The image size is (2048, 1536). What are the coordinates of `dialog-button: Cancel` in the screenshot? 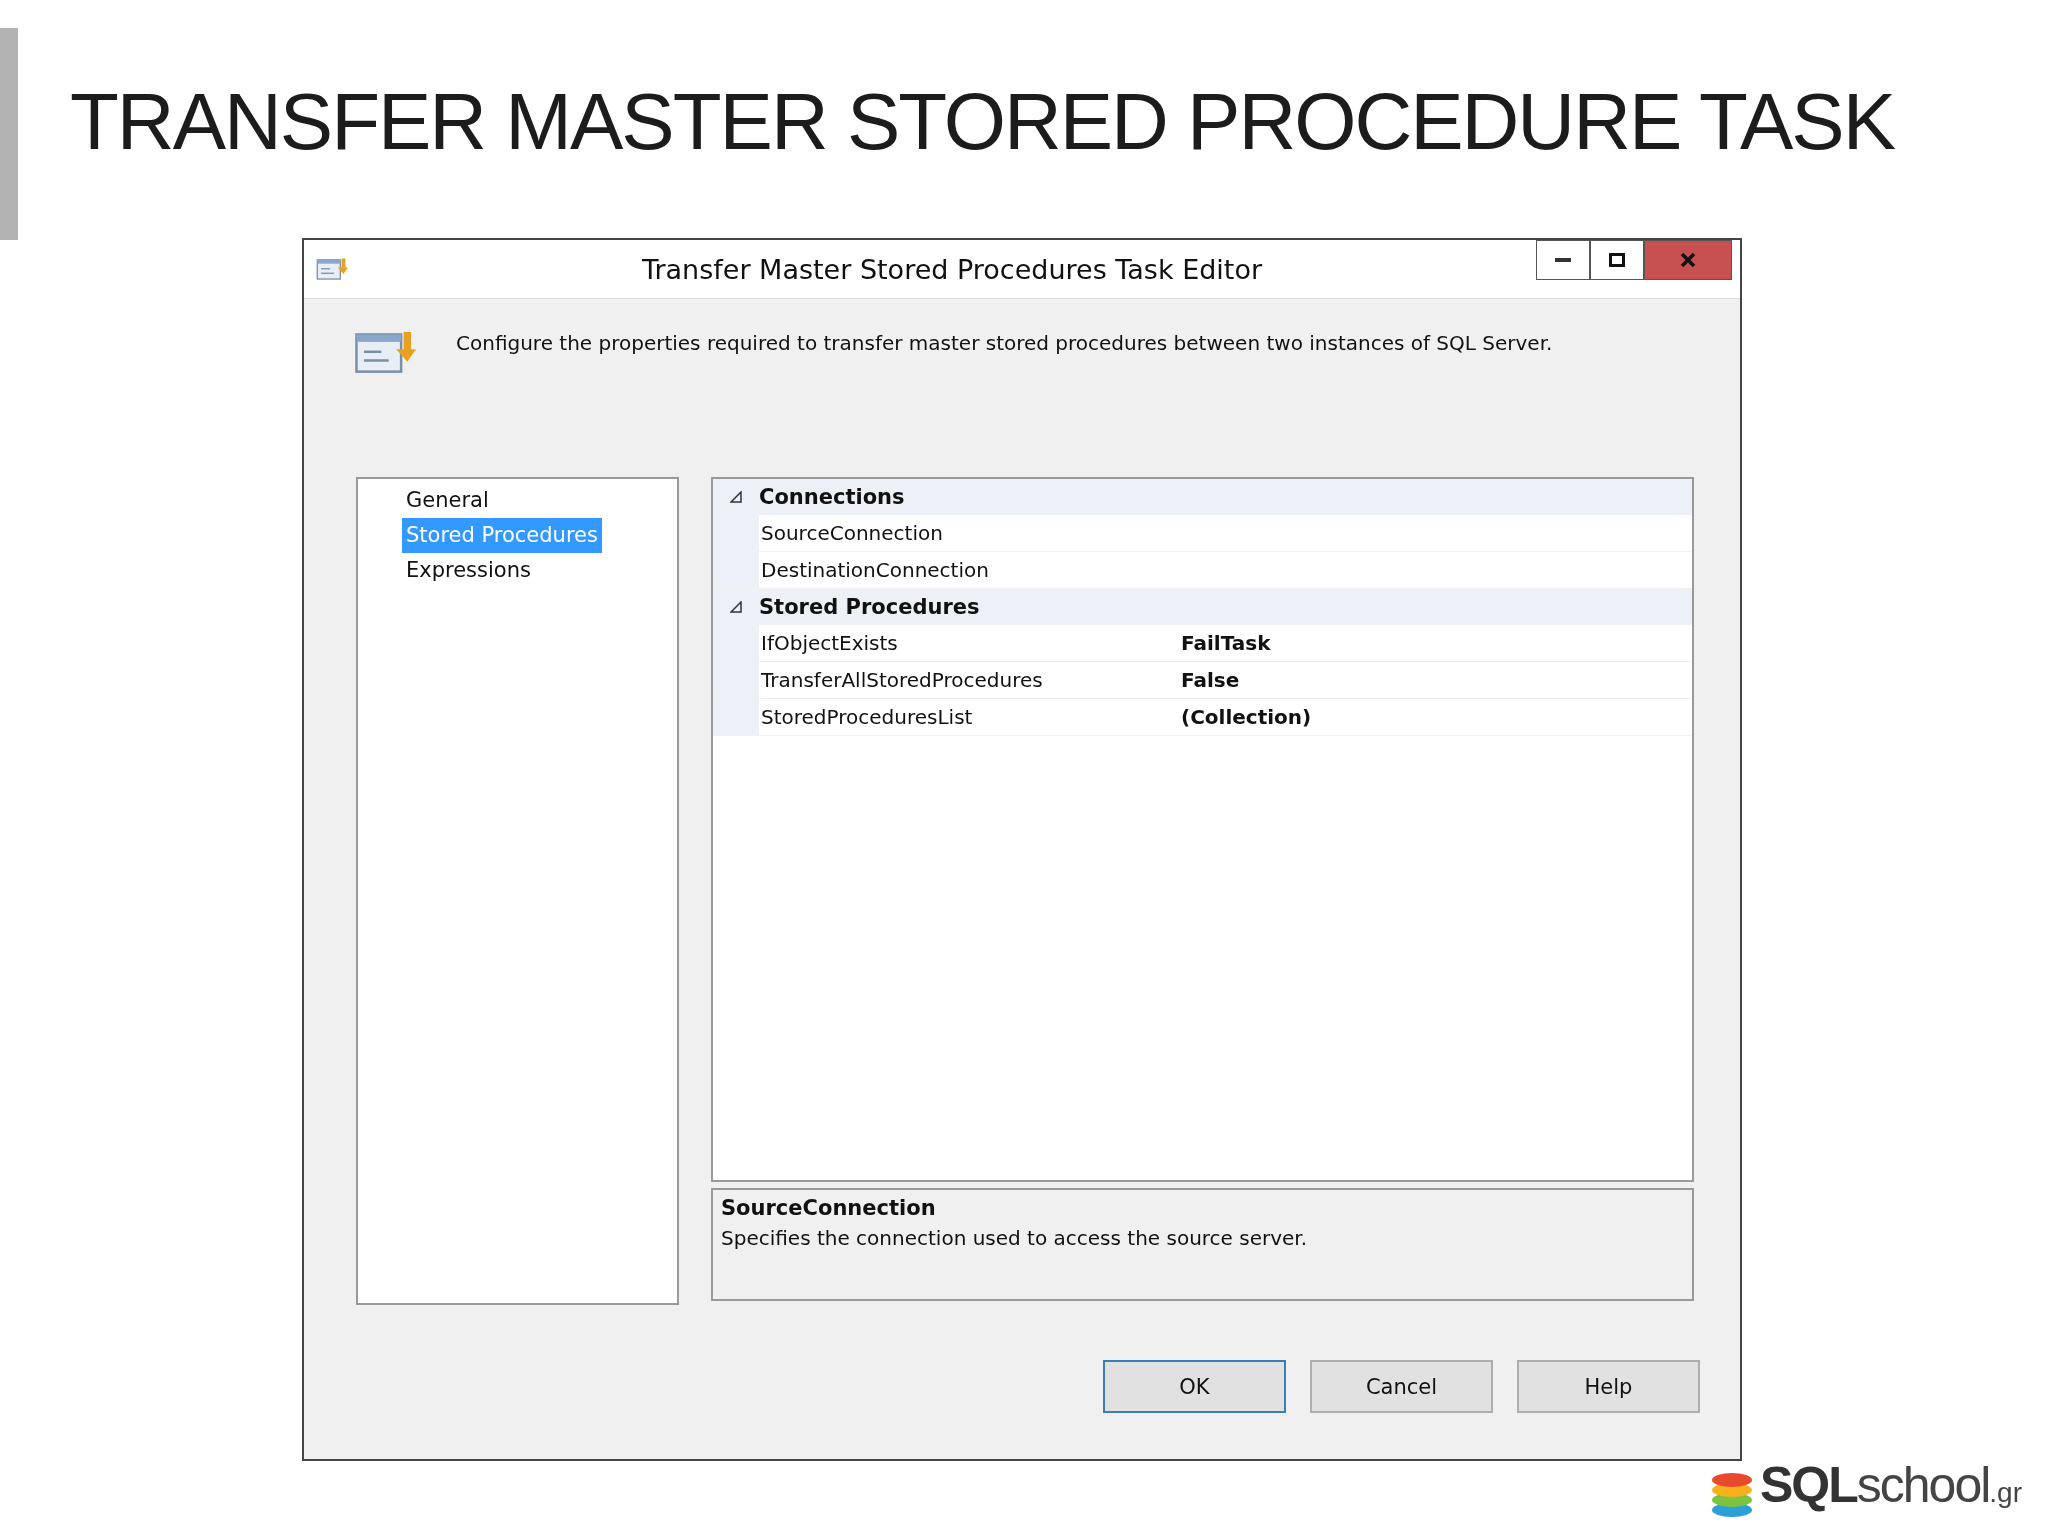 It's located at (1401, 1386).